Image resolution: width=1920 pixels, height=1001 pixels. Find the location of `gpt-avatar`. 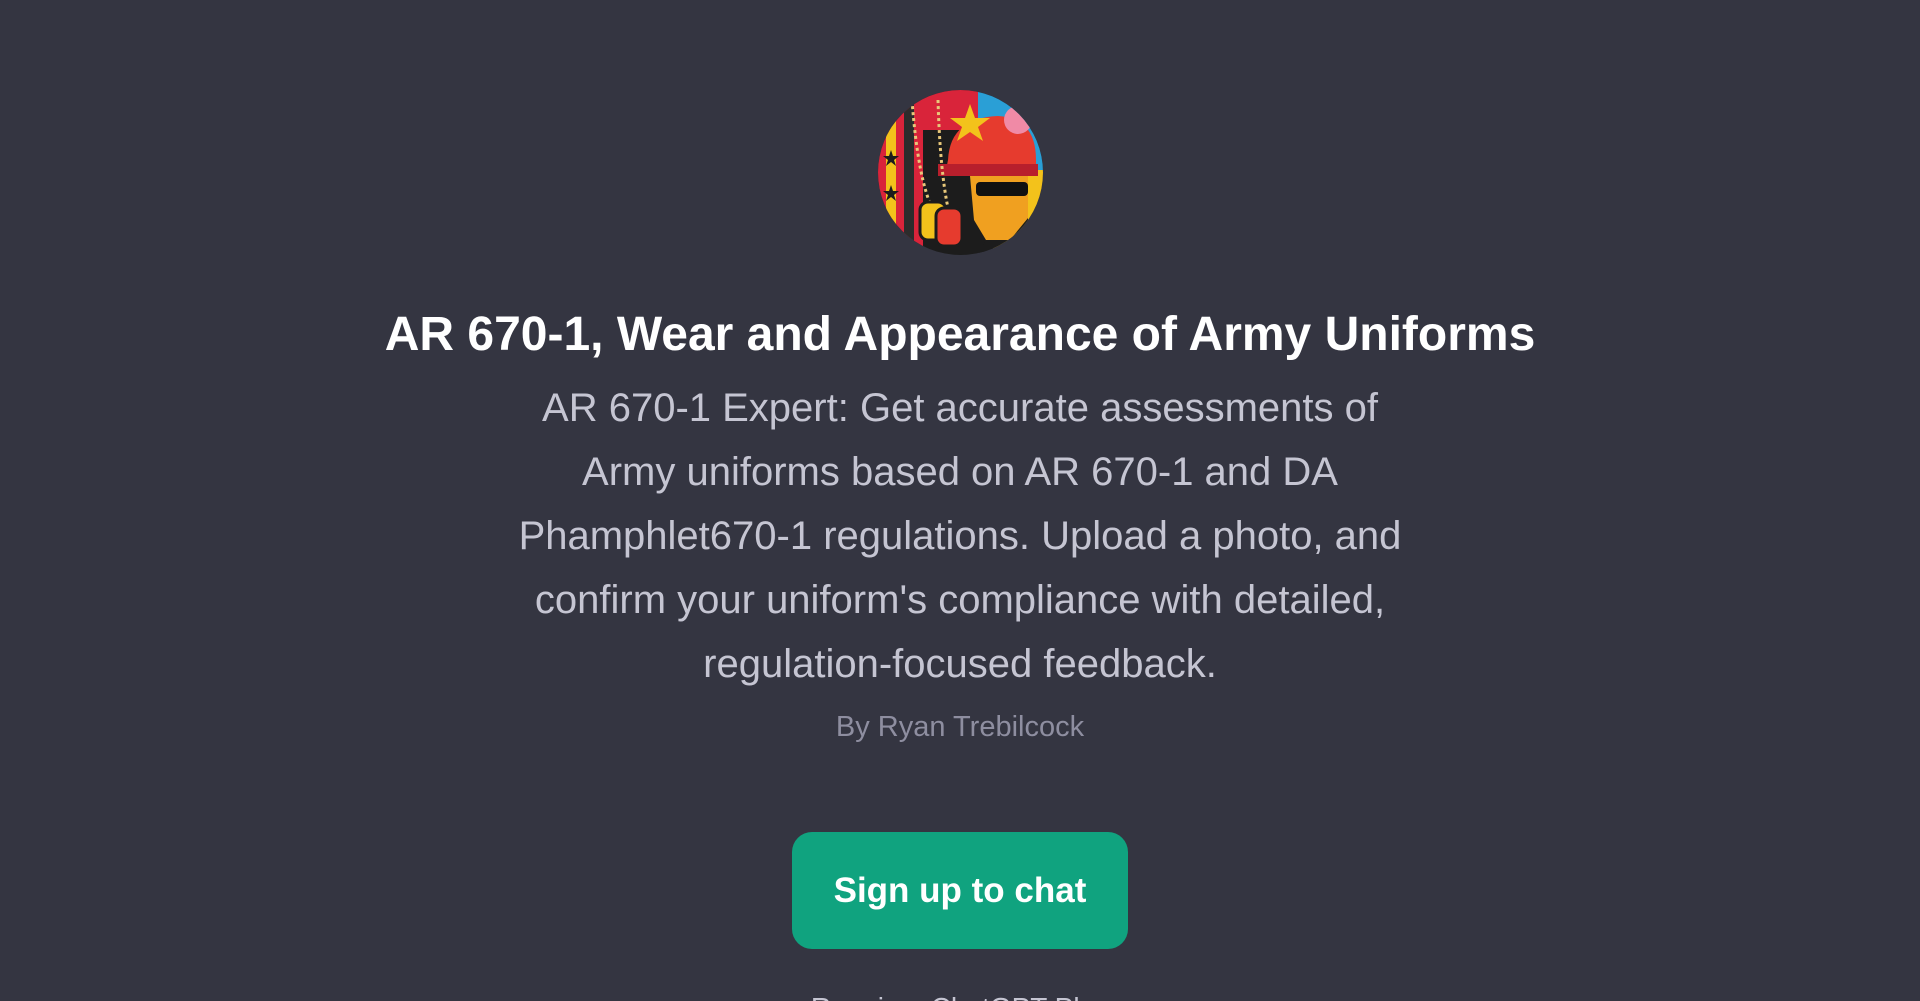

gpt-avatar is located at coordinates (960, 172).